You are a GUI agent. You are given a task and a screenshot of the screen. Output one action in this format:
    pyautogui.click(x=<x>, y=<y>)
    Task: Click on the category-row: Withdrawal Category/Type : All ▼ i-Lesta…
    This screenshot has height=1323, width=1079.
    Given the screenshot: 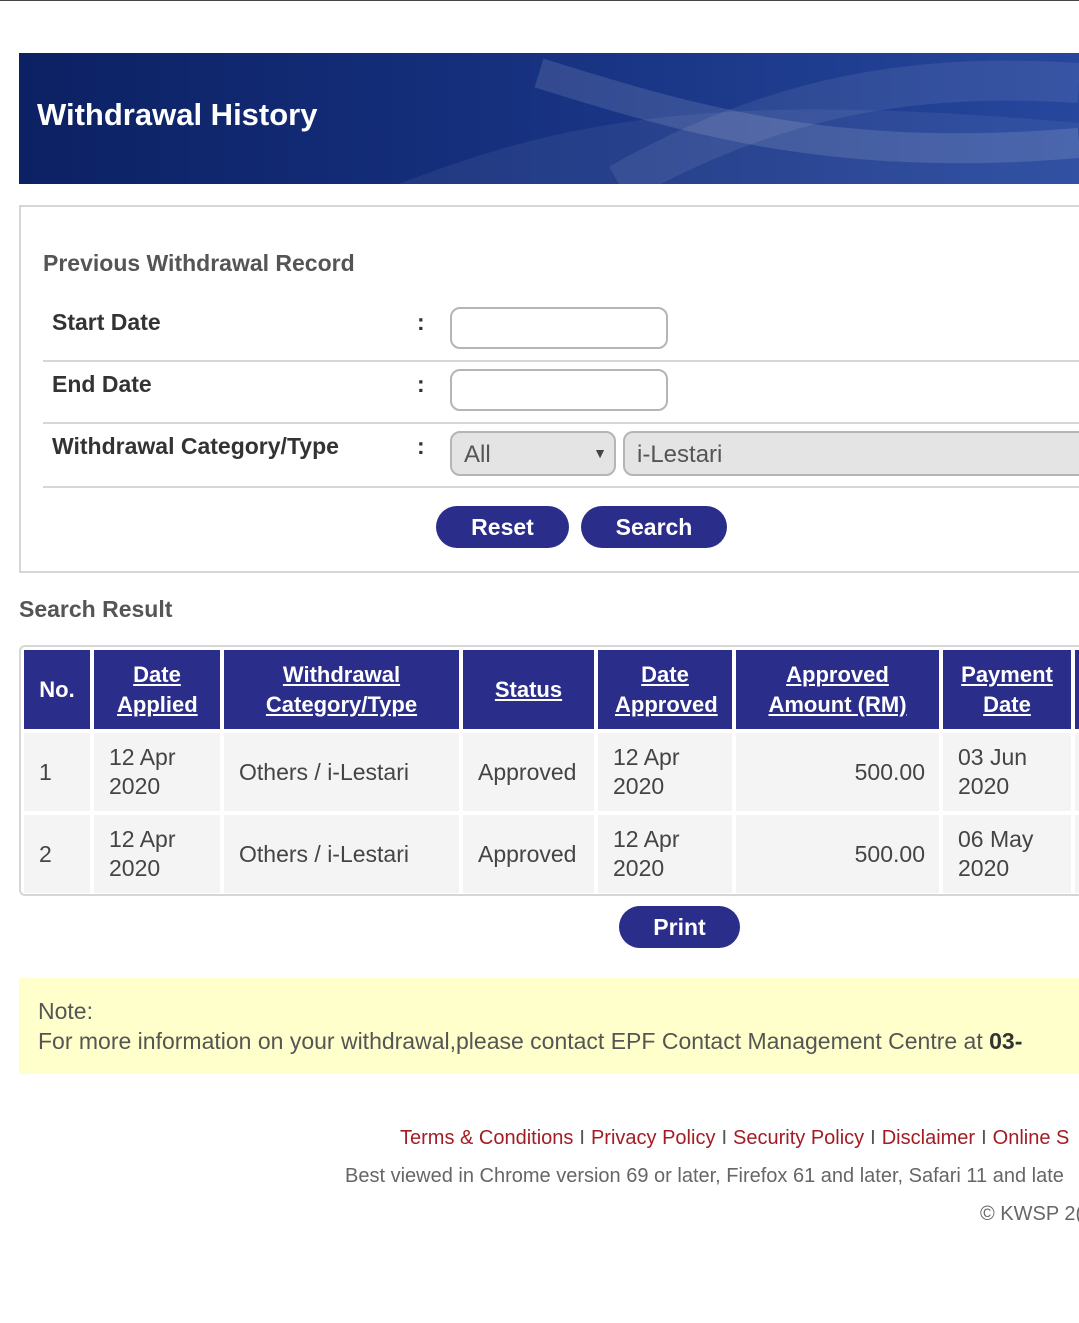 What is the action you would take?
    pyautogui.click(x=561, y=455)
    